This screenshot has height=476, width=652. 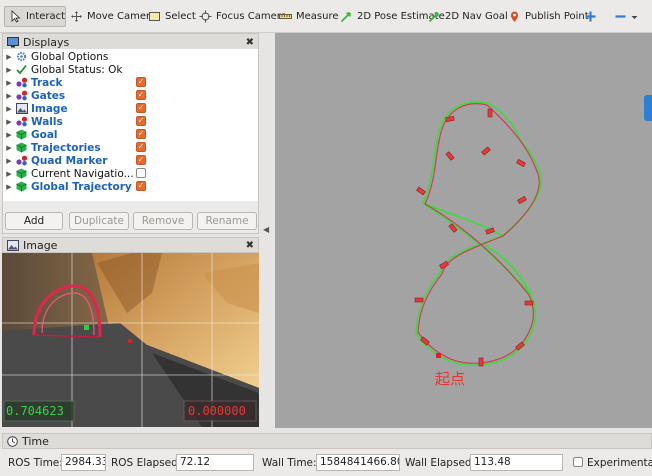 I want to click on view-side-tab, so click(x=648, y=108).